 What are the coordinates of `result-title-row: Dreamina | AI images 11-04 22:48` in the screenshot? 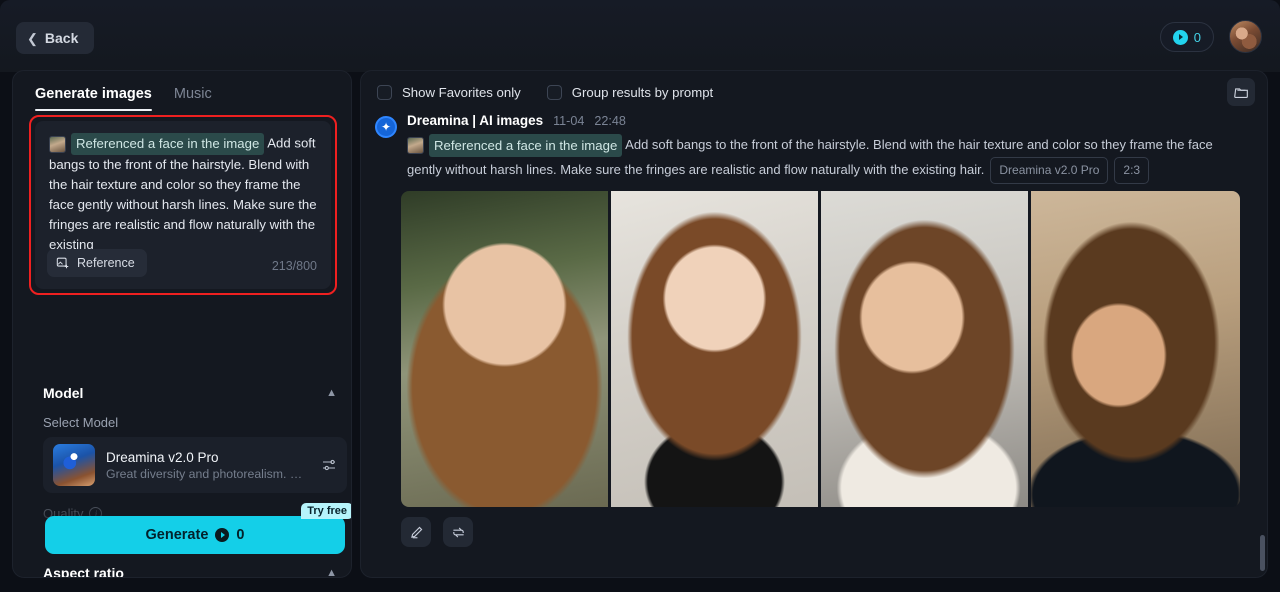 It's located at (831, 120).